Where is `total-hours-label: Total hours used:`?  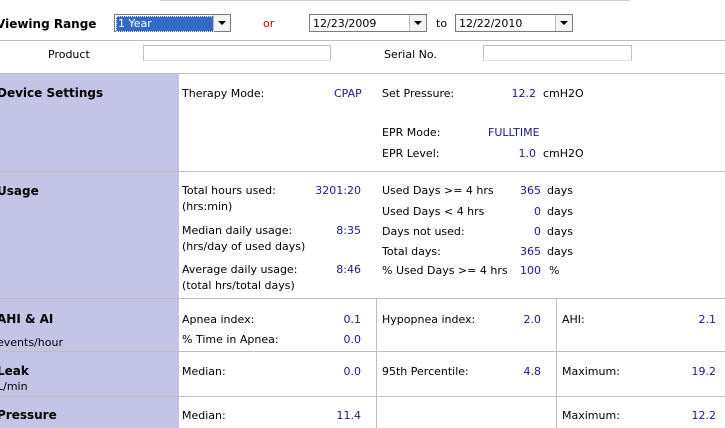
total-hours-label: Total hours used: is located at coordinates (229, 190).